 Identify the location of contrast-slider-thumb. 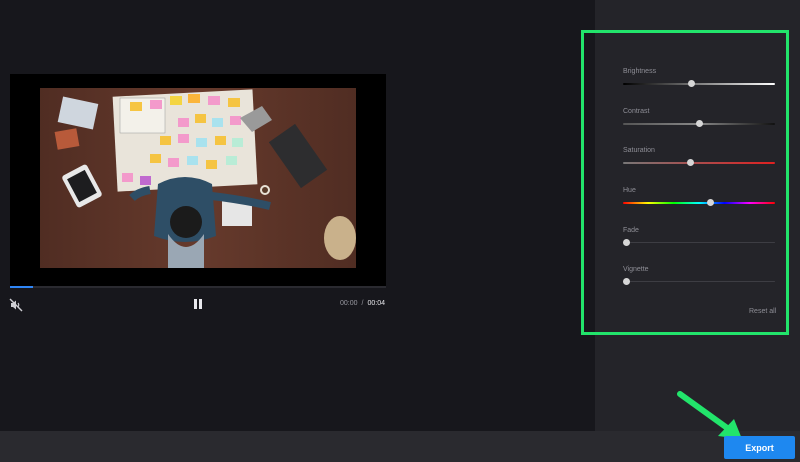
(699, 123).